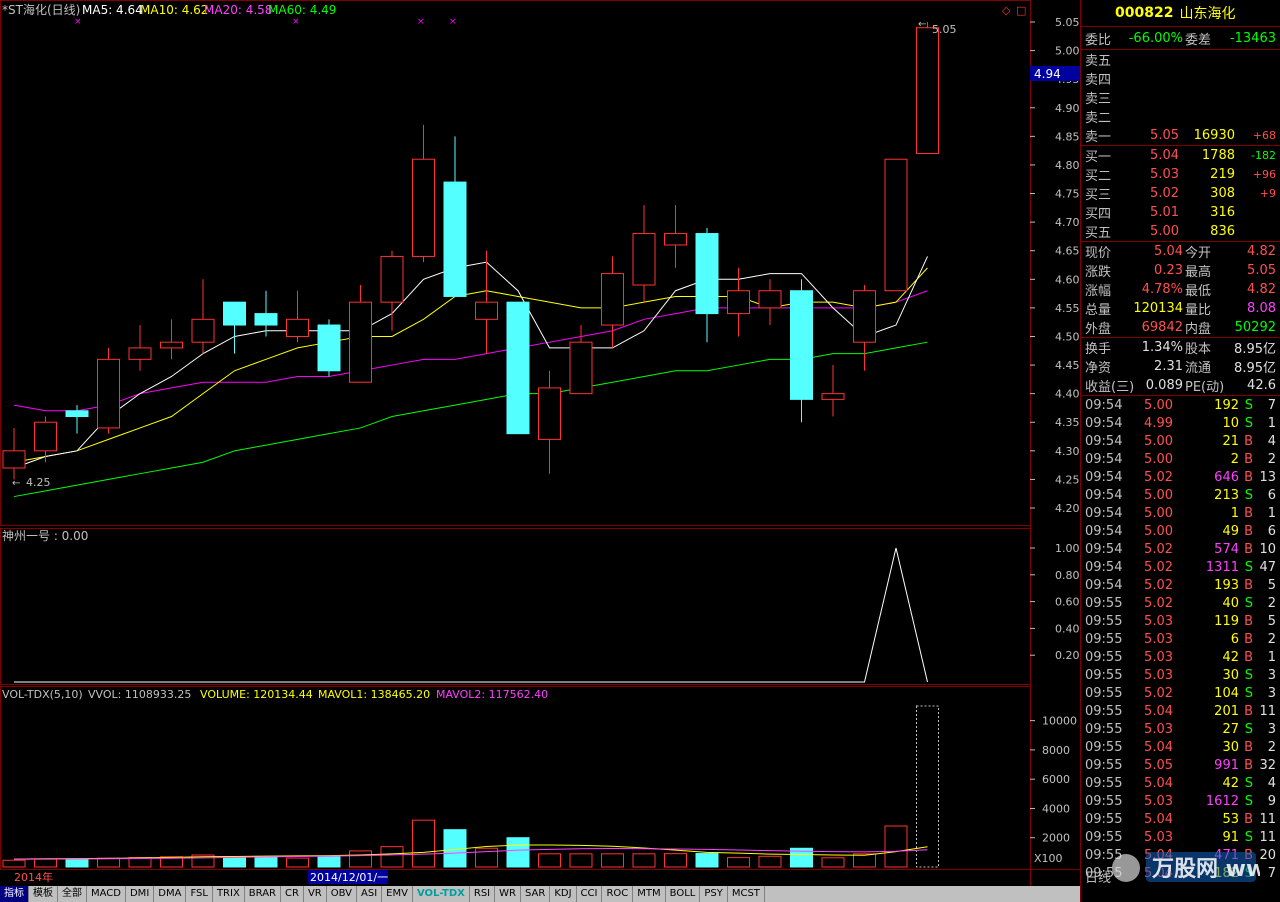  I want to click on order-label: 买五, so click(1098, 233).